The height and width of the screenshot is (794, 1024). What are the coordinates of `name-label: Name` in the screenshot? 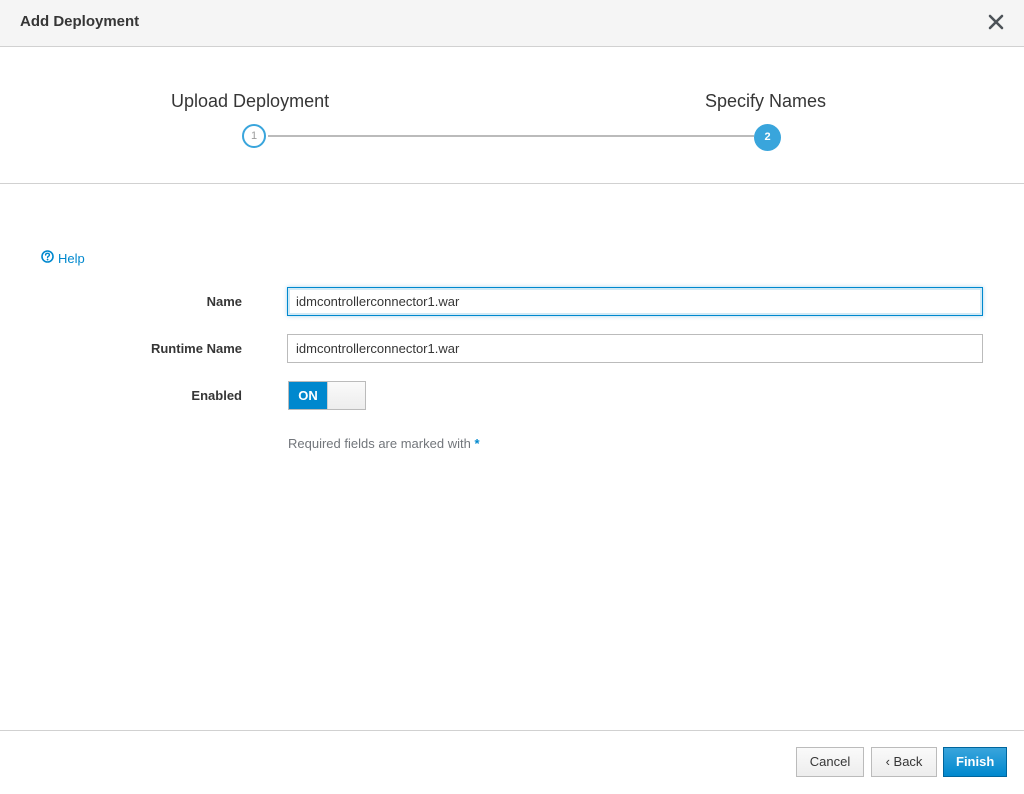 It's located at (224, 301).